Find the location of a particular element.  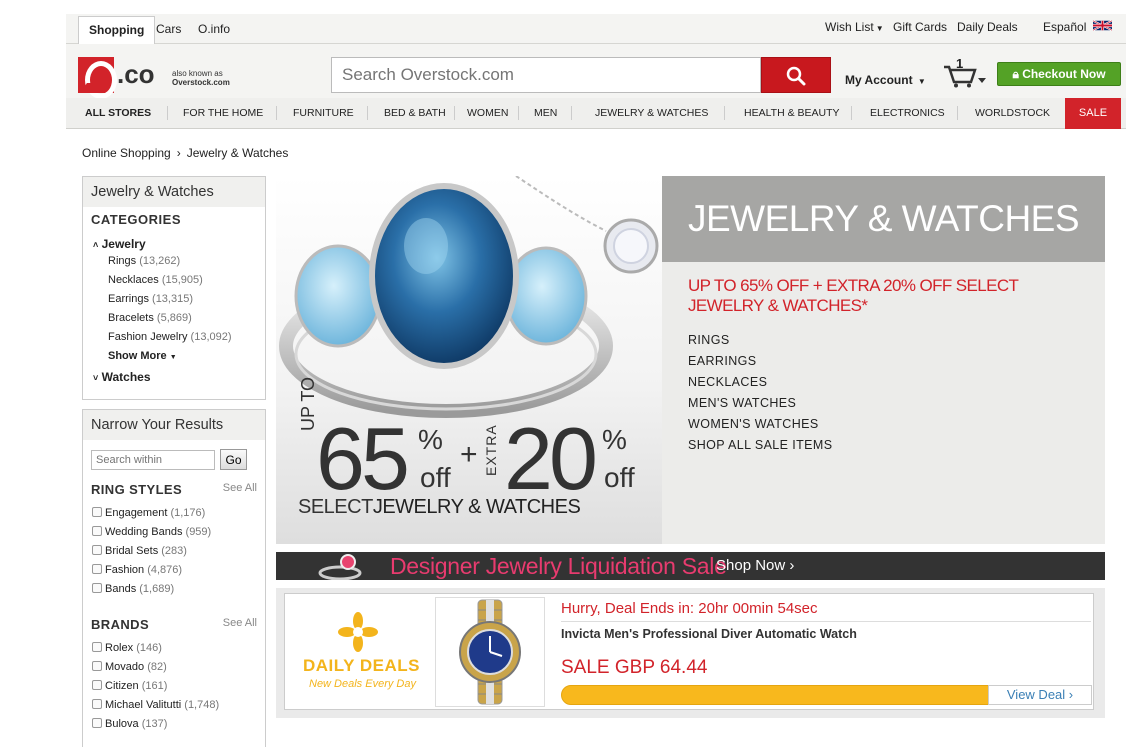

deal-progress-bar: View Deal › is located at coordinates (826, 695).